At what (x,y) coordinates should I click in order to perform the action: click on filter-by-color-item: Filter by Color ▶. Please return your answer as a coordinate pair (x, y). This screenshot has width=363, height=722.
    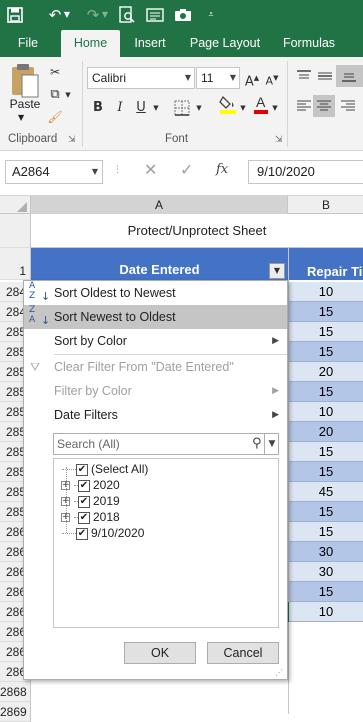
    Looking at the image, I should click on (155, 391).